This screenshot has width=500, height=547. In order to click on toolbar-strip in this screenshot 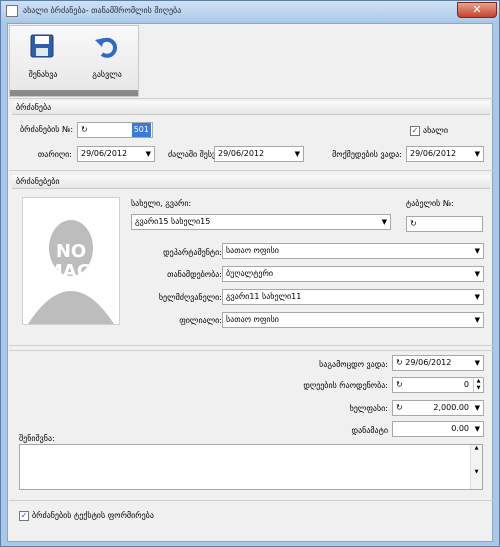, I will do `click(74, 93)`.